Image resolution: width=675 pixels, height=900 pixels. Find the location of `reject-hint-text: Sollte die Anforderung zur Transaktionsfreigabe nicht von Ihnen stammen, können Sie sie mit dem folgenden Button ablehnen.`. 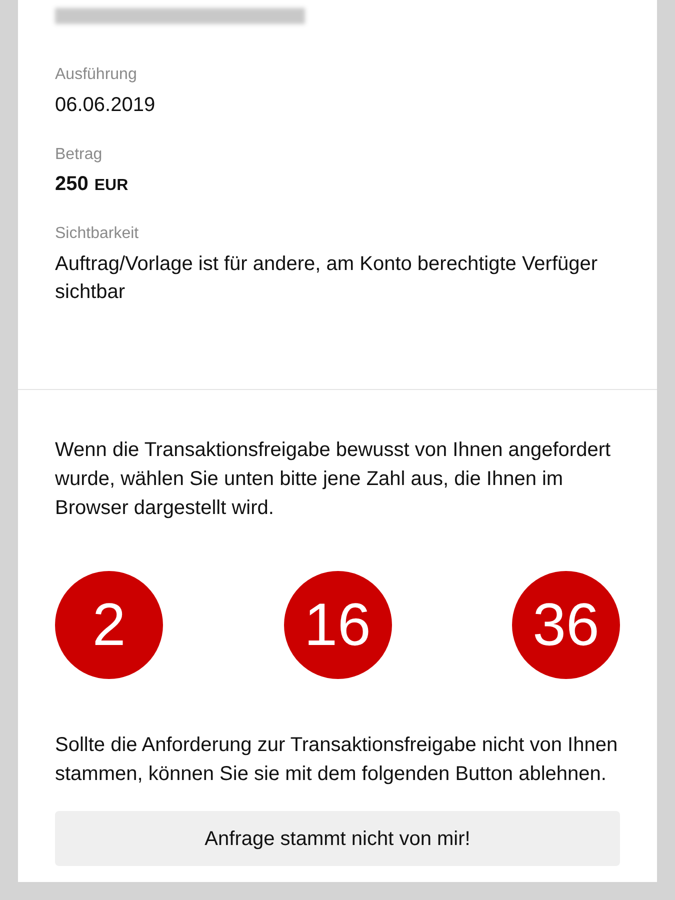

reject-hint-text: Sollte die Anforderung zur Transaktionsfreigabe nicht von Ihnen stammen, können Sie sie mit dem folgenden Button ablehnen. is located at coordinates (337, 760).